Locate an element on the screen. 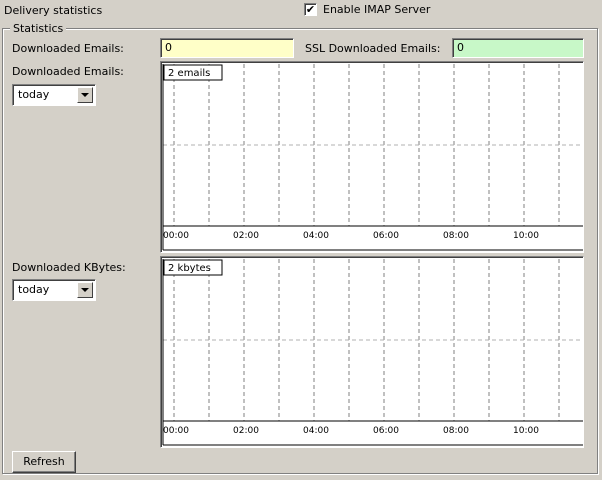 This screenshot has height=480, width=602. chart-legend-label: 2 kbytes is located at coordinates (189, 268).